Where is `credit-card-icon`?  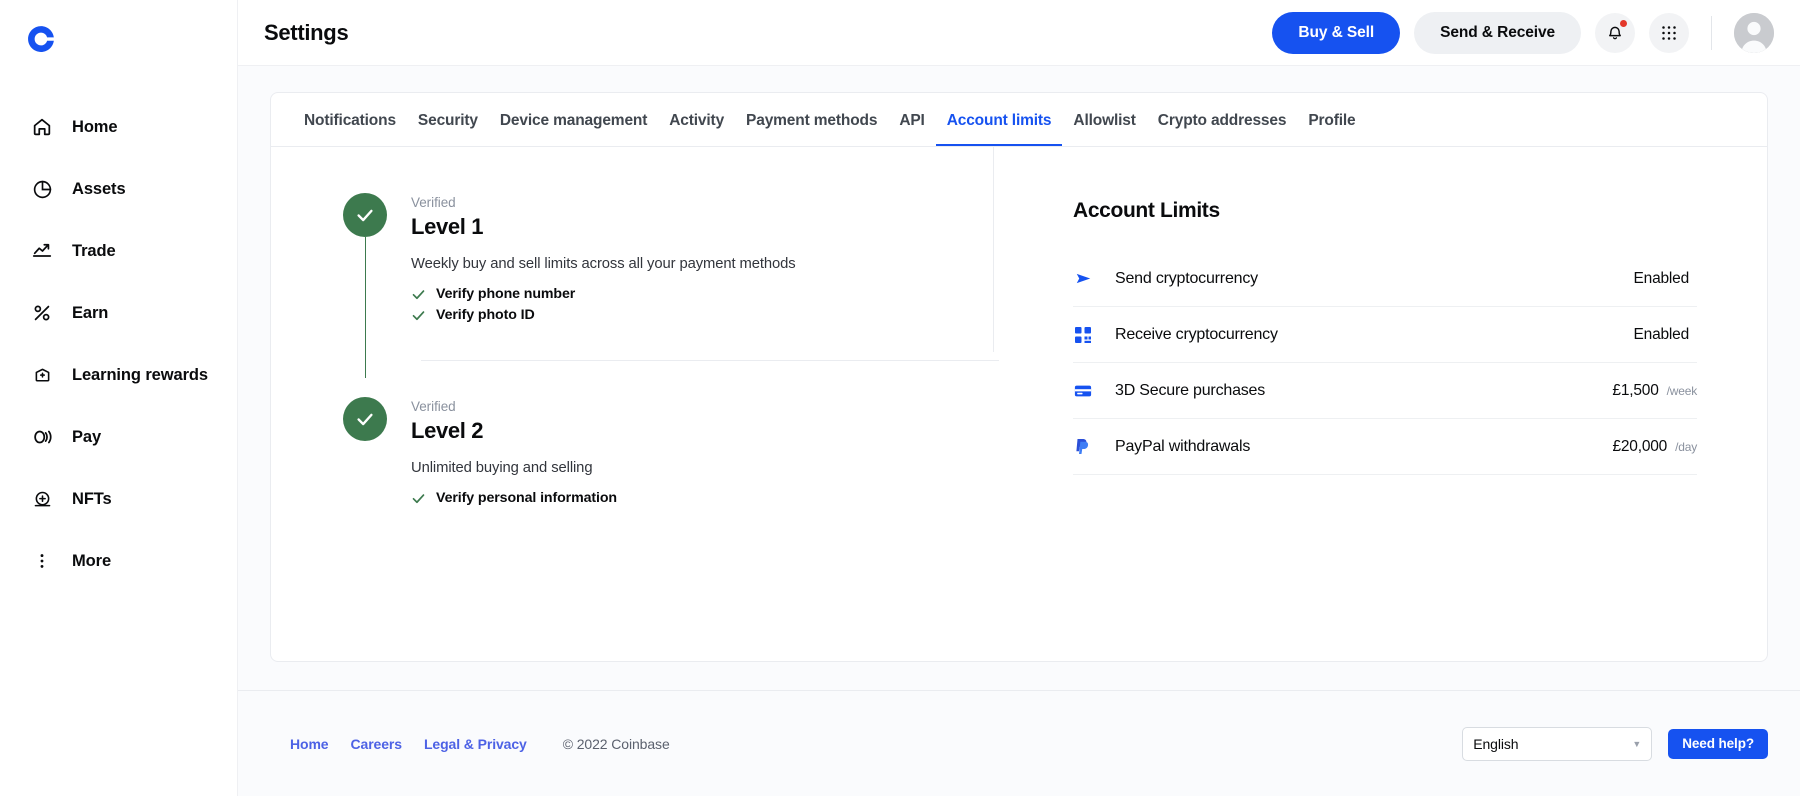
credit-card-icon is located at coordinates (1083, 391).